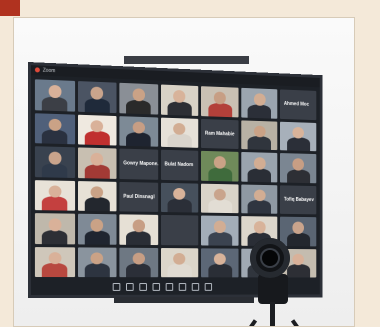  I want to click on camera-base, so click(273, 289).